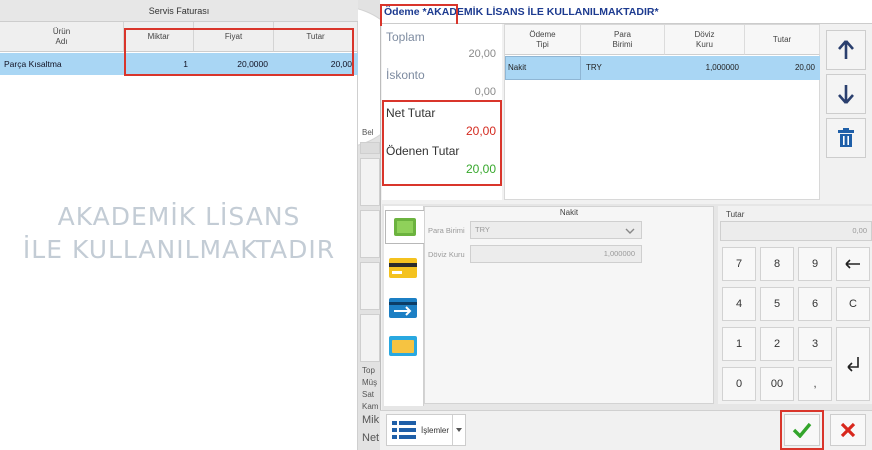 This screenshot has width=872, height=450. Describe the element at coordinates (368, 370) in the screenshot. I see `ghost-label-2: Top` at that location.